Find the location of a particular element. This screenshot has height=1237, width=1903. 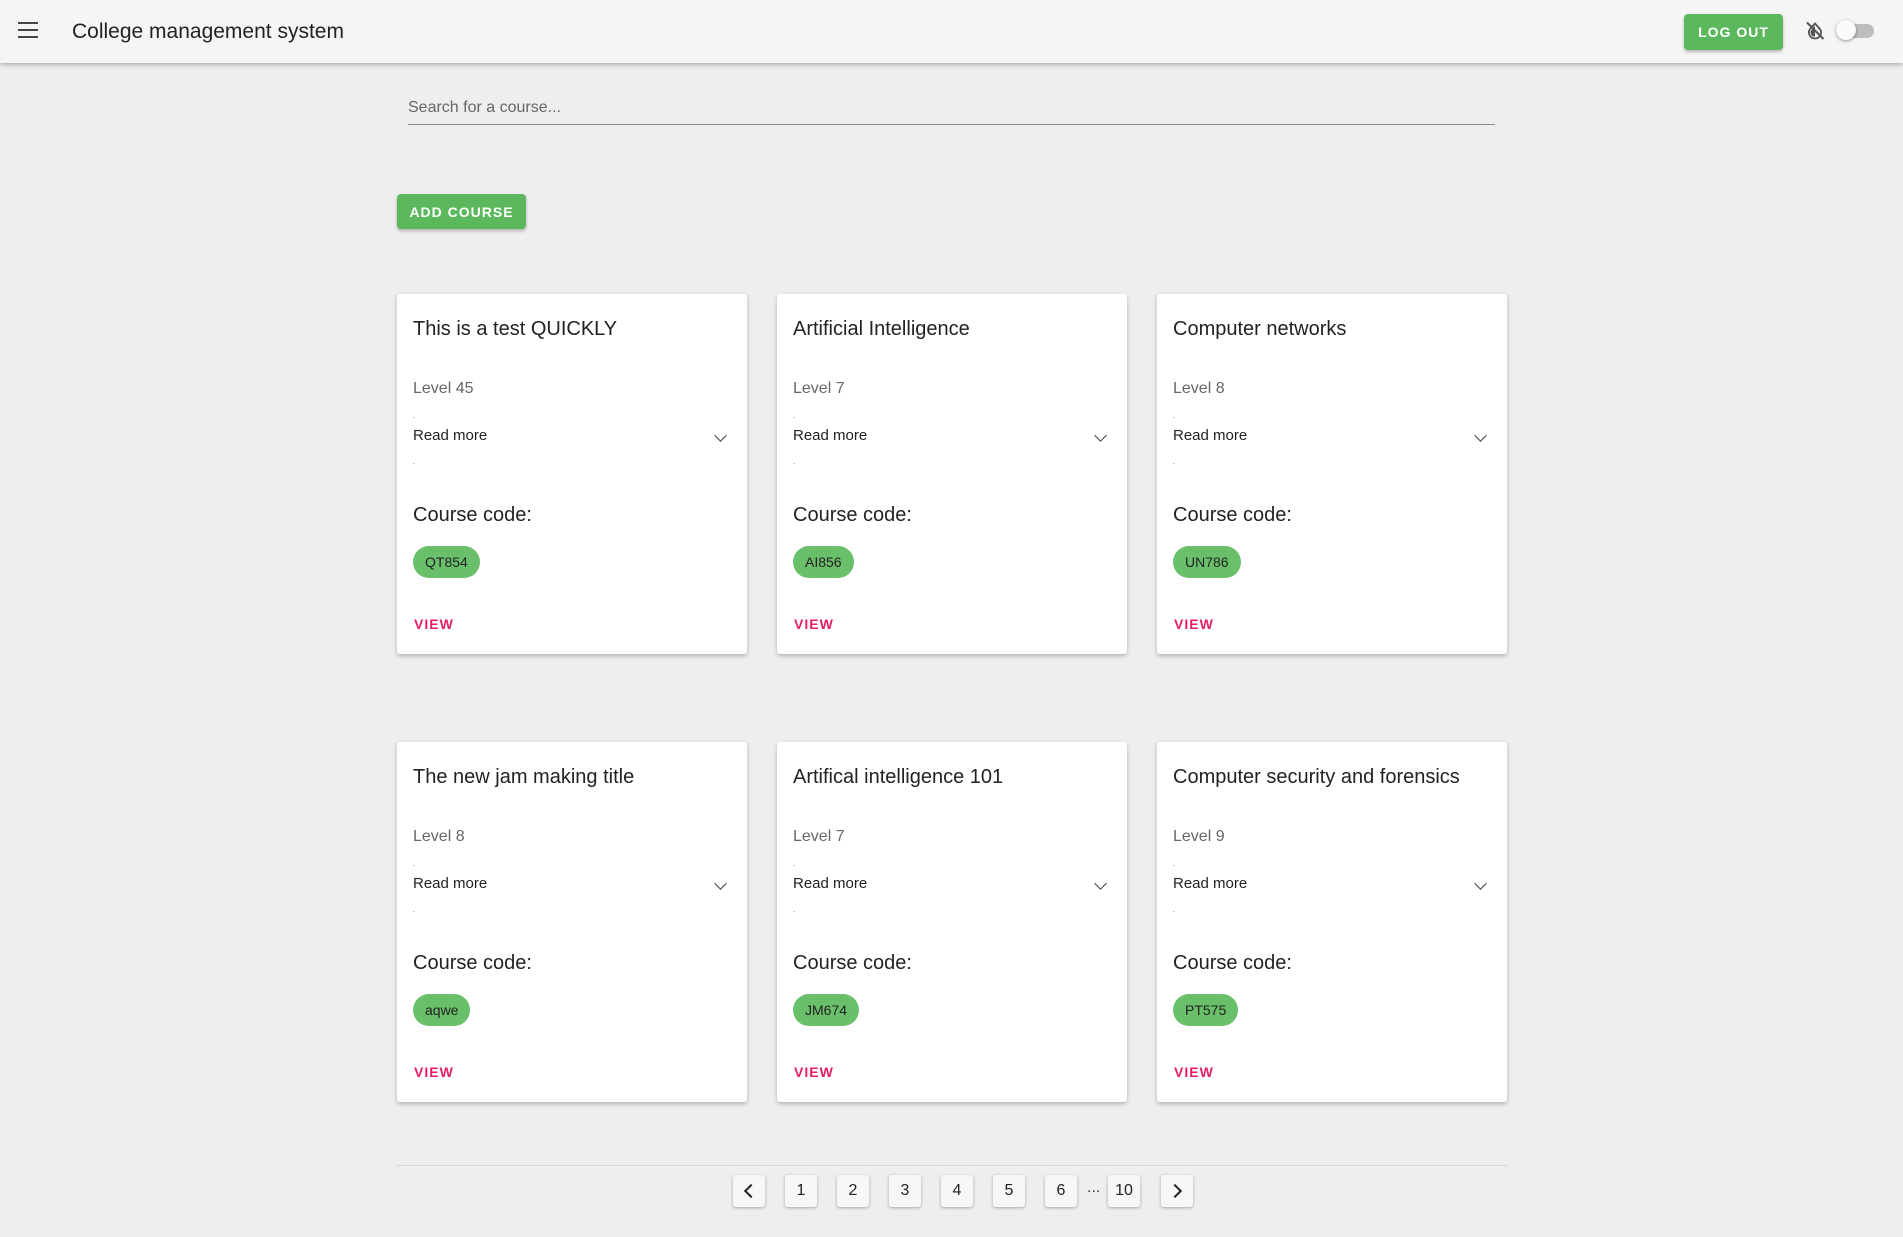

course-code-chip: JM674 is located at coordinates (826, 1010).